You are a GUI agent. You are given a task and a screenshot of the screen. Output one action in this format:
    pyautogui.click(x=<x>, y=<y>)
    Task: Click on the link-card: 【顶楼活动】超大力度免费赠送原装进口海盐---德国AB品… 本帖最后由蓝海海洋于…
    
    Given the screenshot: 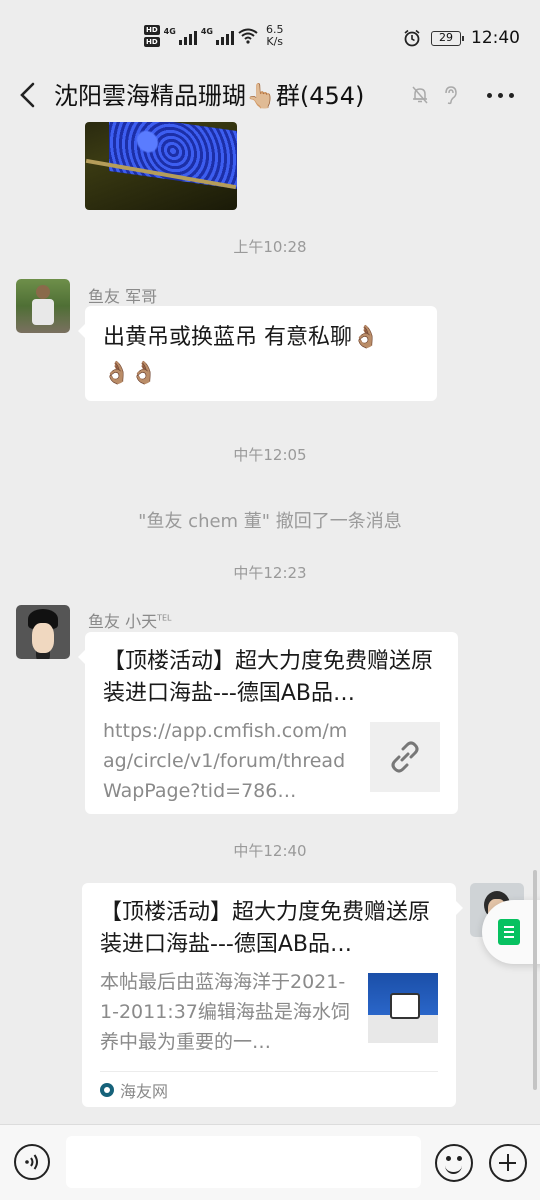 What is the action you would take?
    pyautogui.click(x=272, y=995)
    